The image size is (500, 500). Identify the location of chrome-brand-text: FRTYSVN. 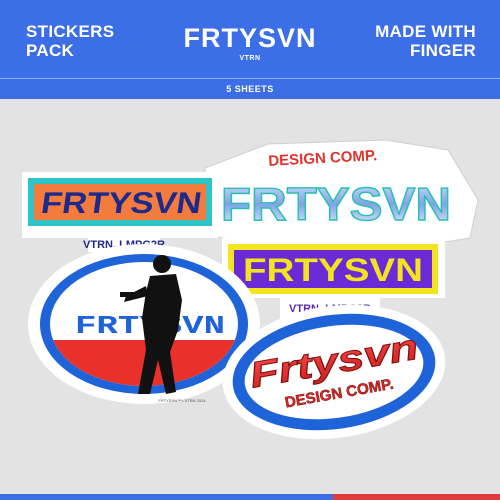
(336, 204).